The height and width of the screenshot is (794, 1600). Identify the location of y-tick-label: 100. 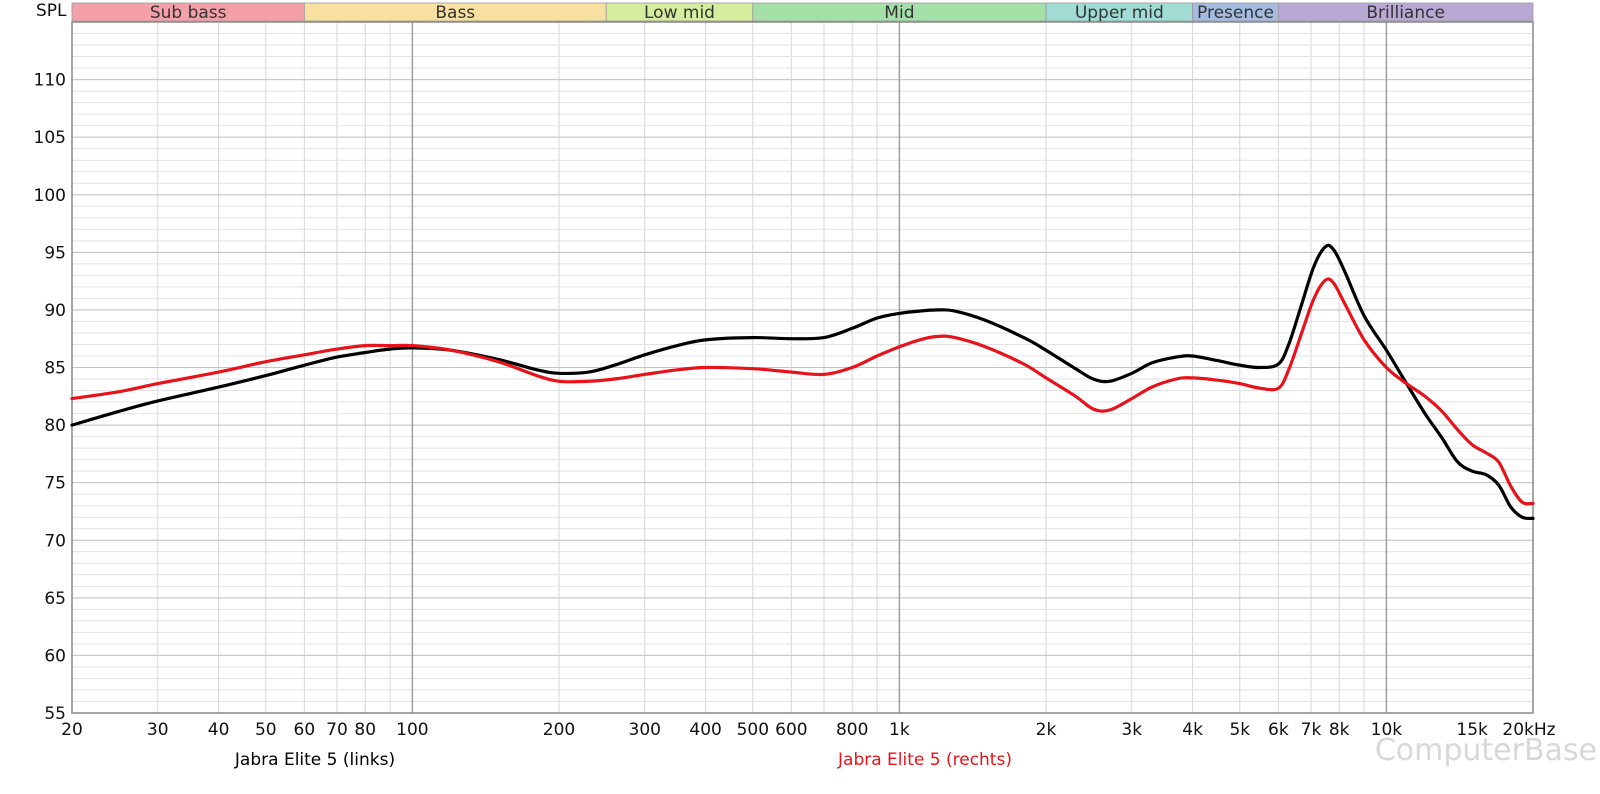
(50, 196).